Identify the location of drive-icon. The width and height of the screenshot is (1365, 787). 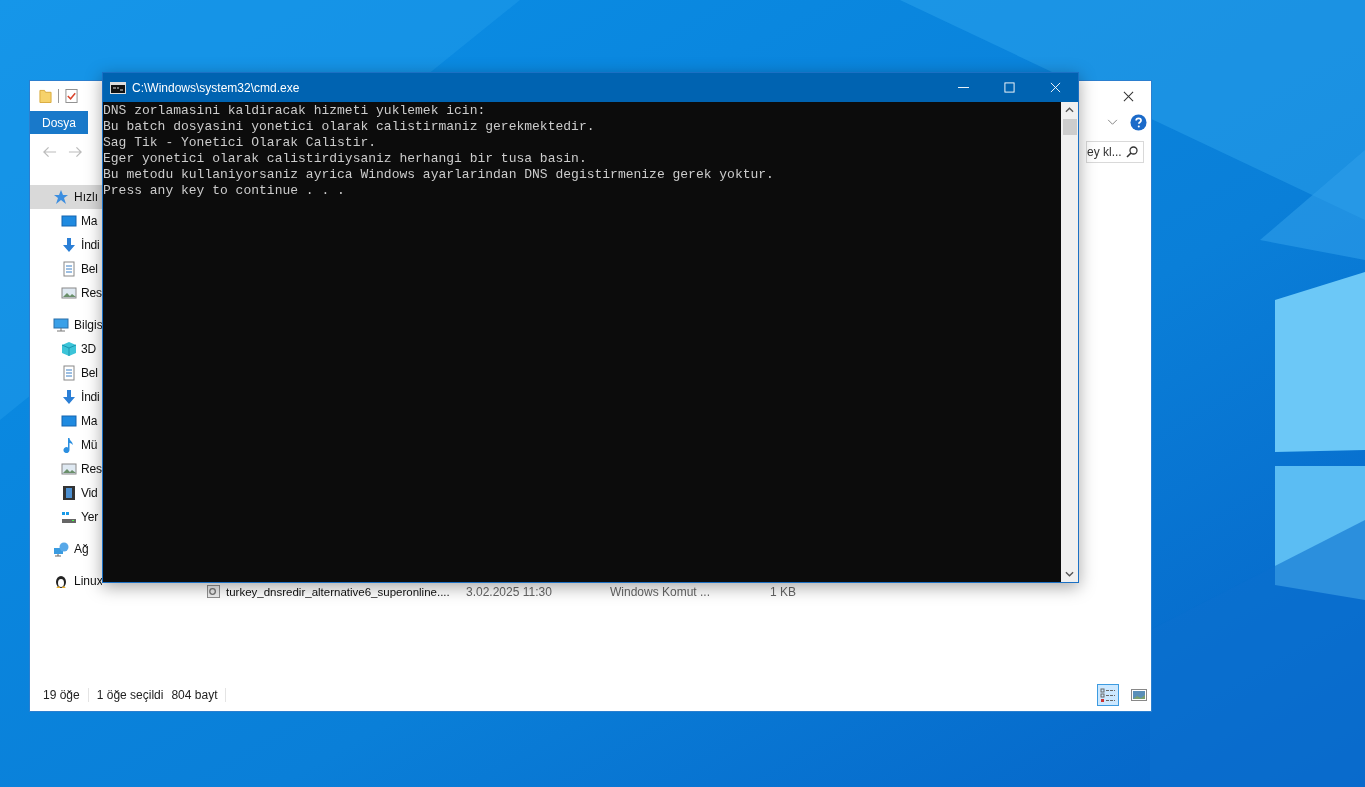
(69, 517).